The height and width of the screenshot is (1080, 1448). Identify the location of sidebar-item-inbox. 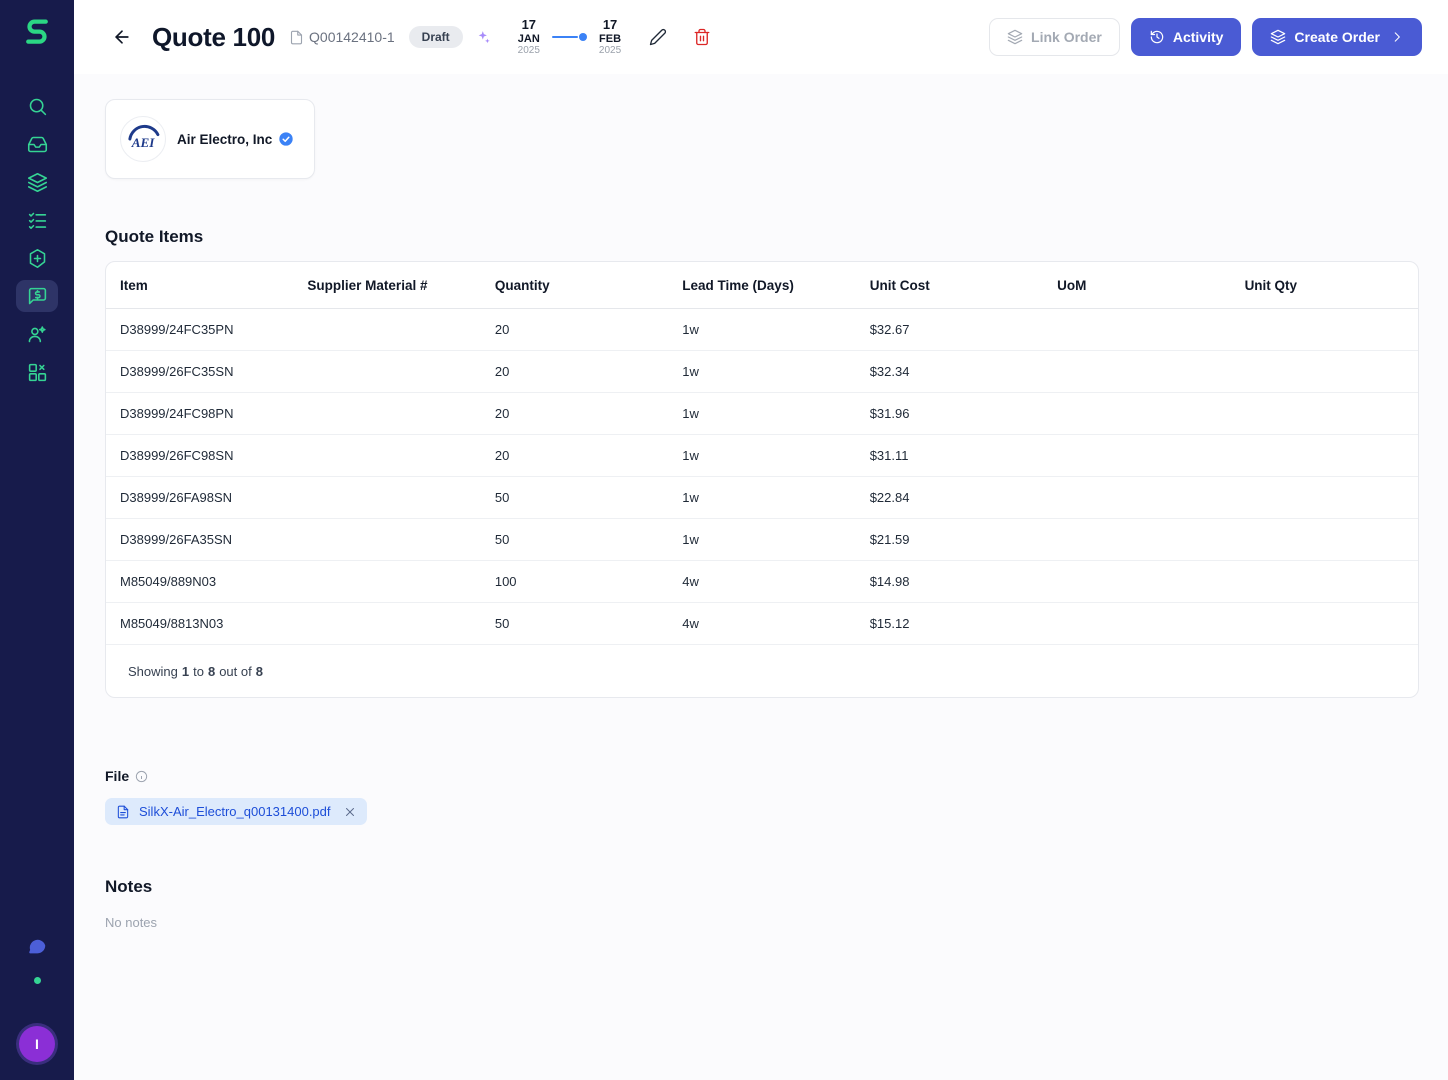
(37, 144).